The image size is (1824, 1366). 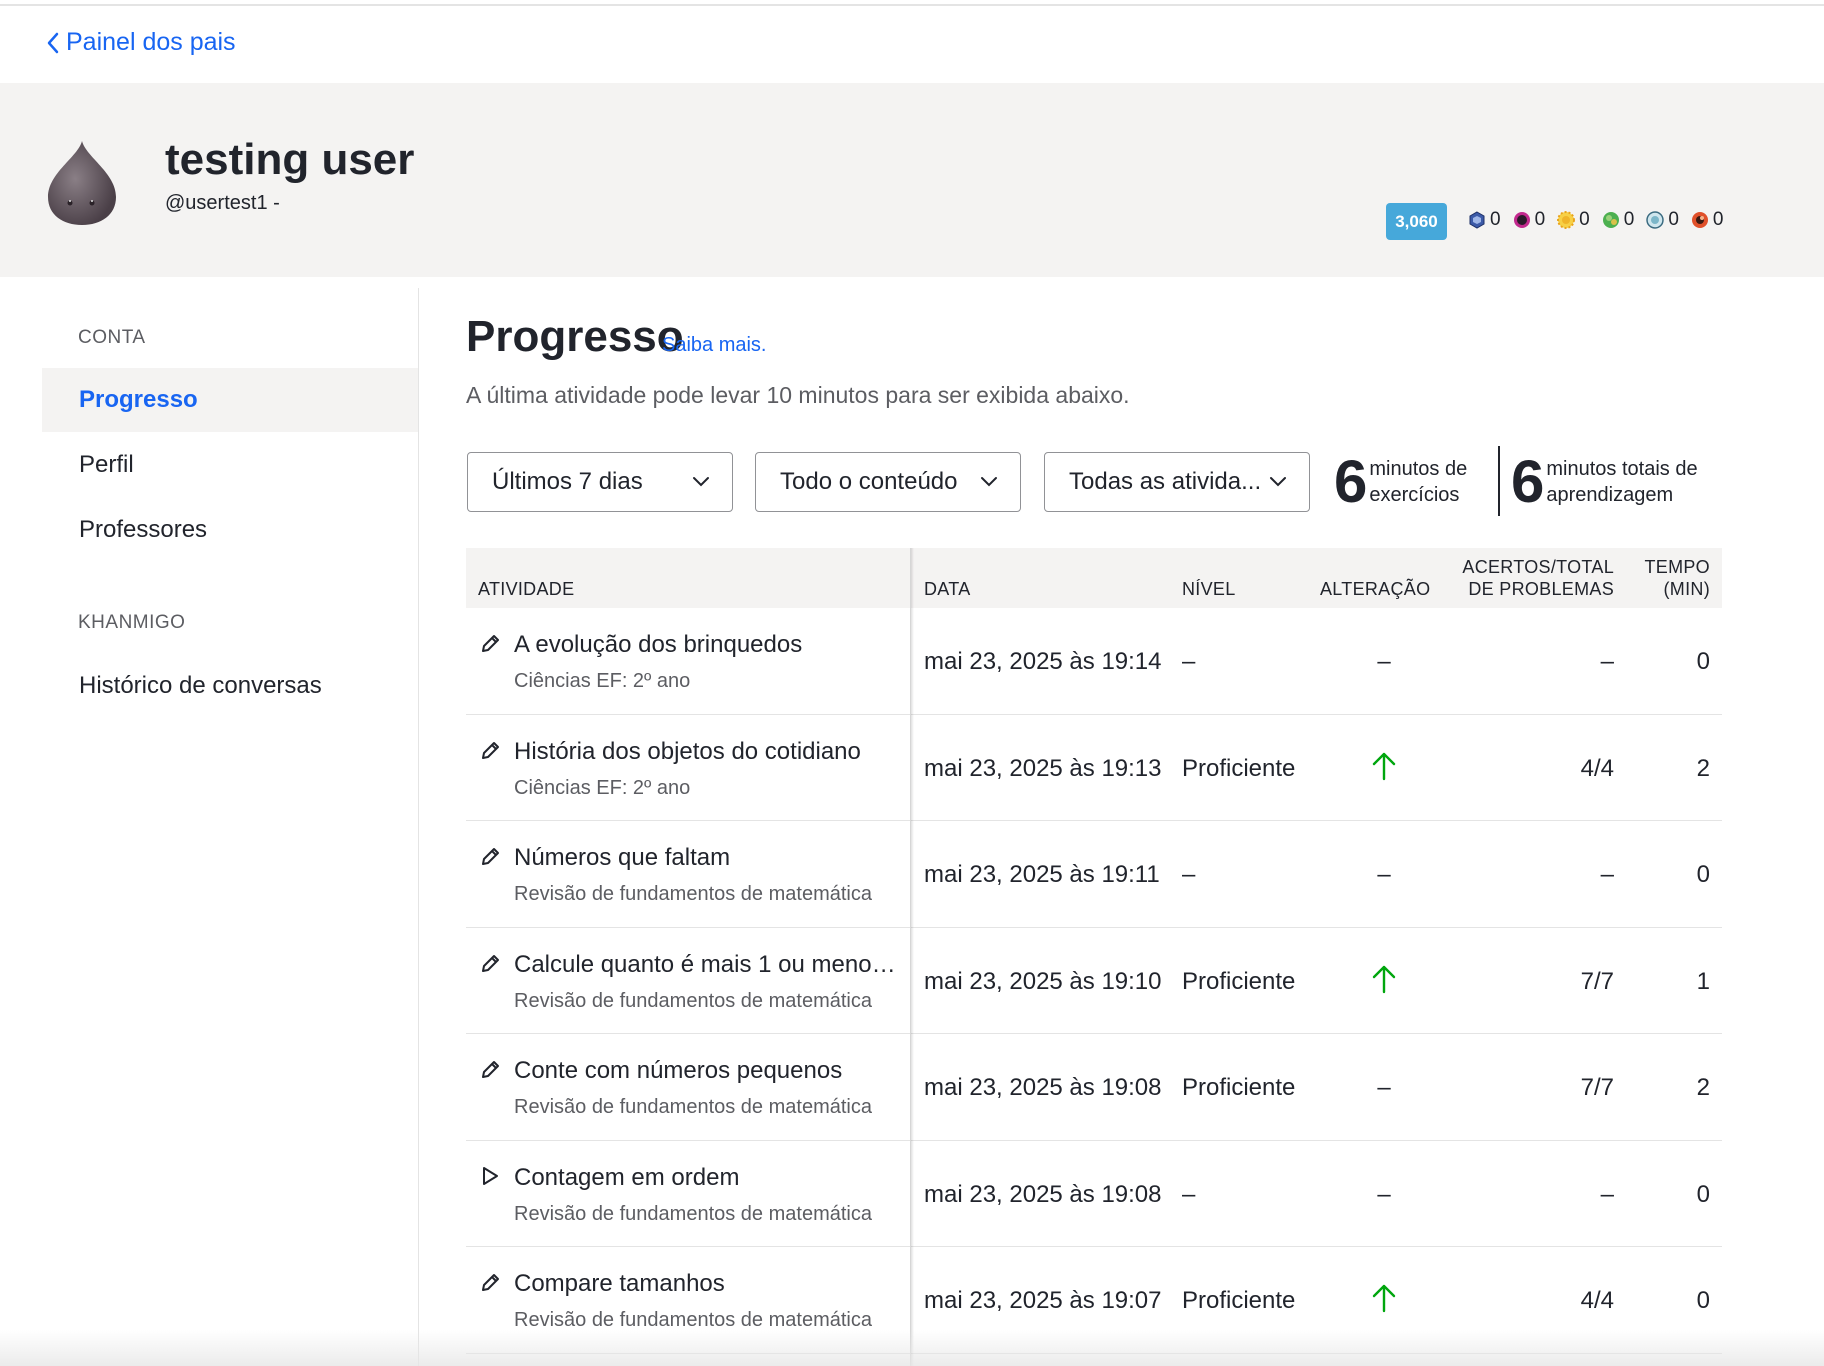 What do you see at coordinates (112, 337) in the screenshot?
I see `nav-section-account: CONTA` at bounding box center [112, 337].